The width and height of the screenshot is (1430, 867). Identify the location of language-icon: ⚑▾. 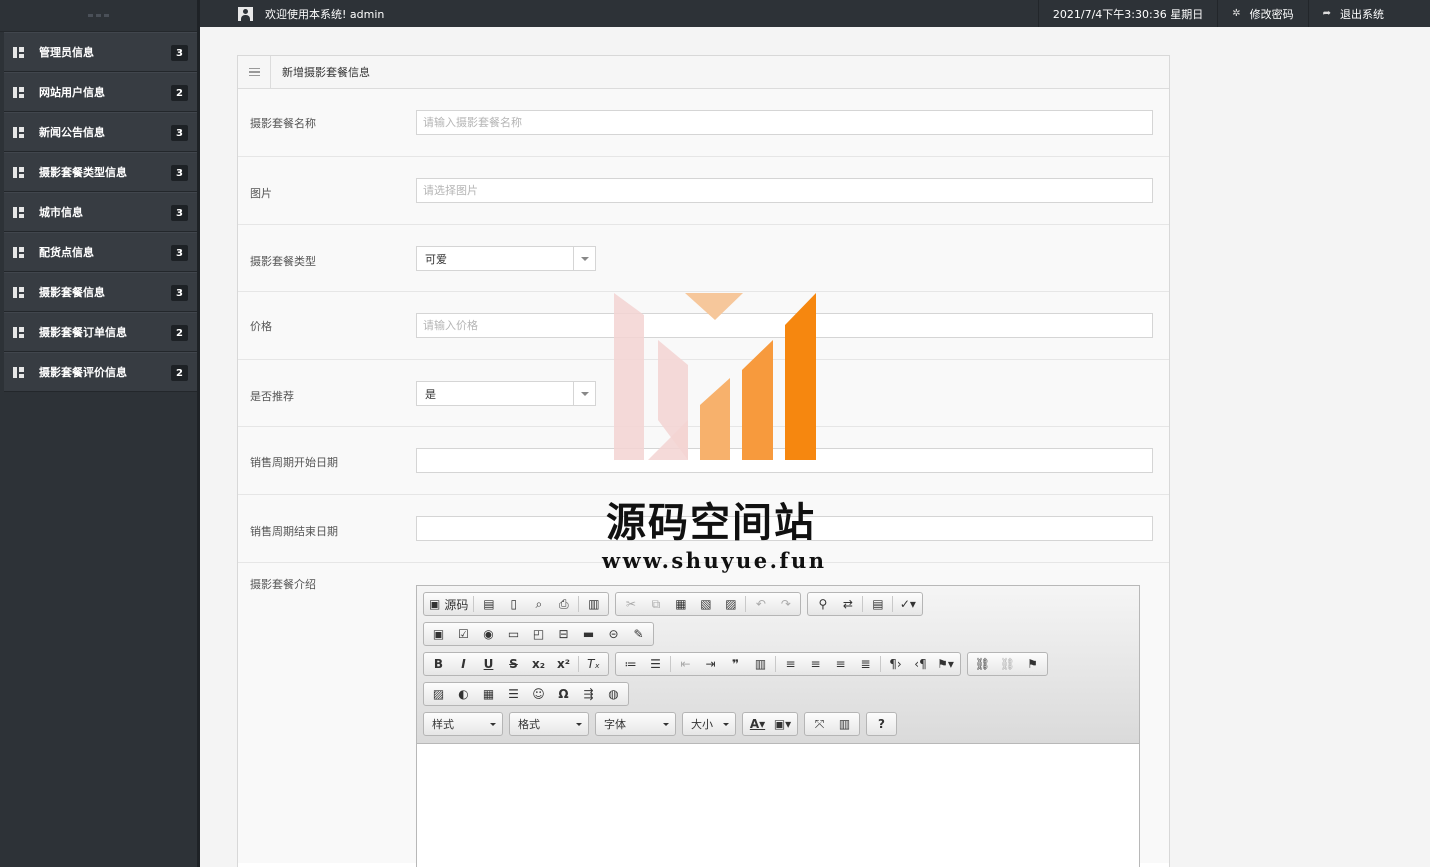
(945, 664).